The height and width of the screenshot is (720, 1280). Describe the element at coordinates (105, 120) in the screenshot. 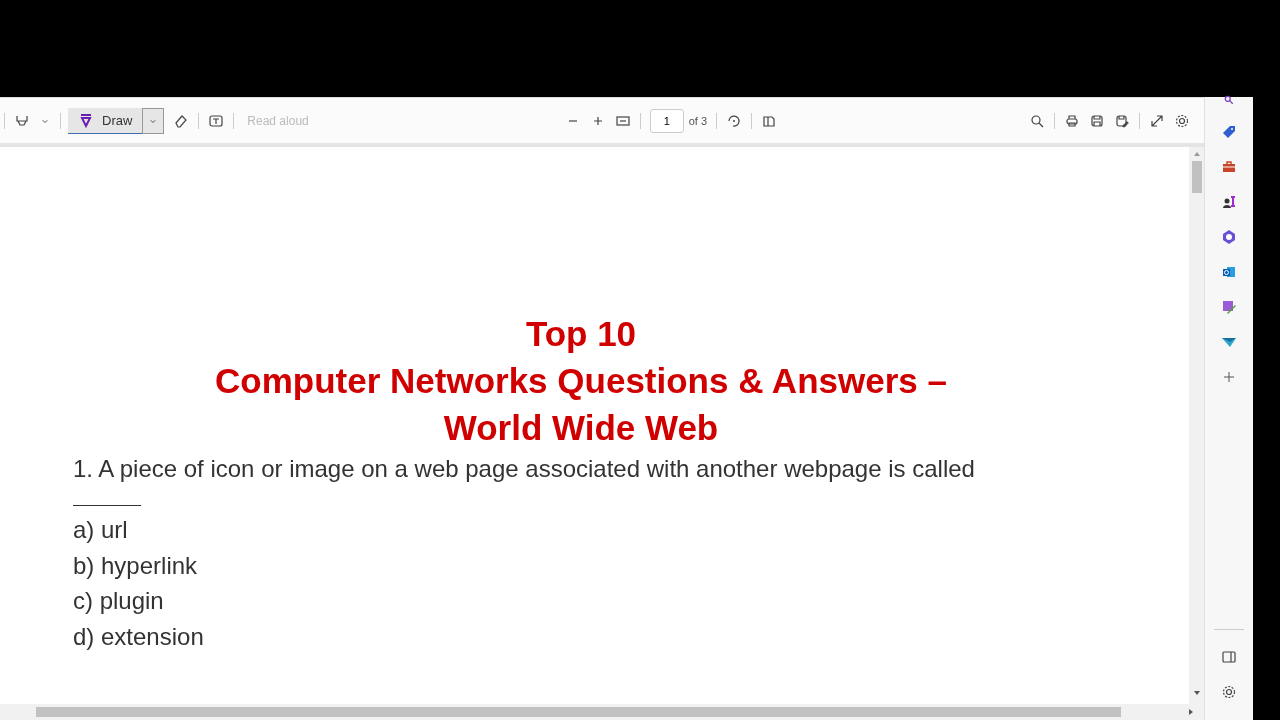

I see `draw-button: Draw` at that location.